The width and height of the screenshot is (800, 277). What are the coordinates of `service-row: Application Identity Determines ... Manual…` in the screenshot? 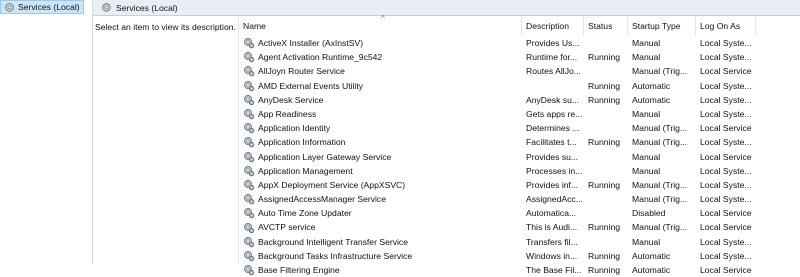 It's located at (519, 128).